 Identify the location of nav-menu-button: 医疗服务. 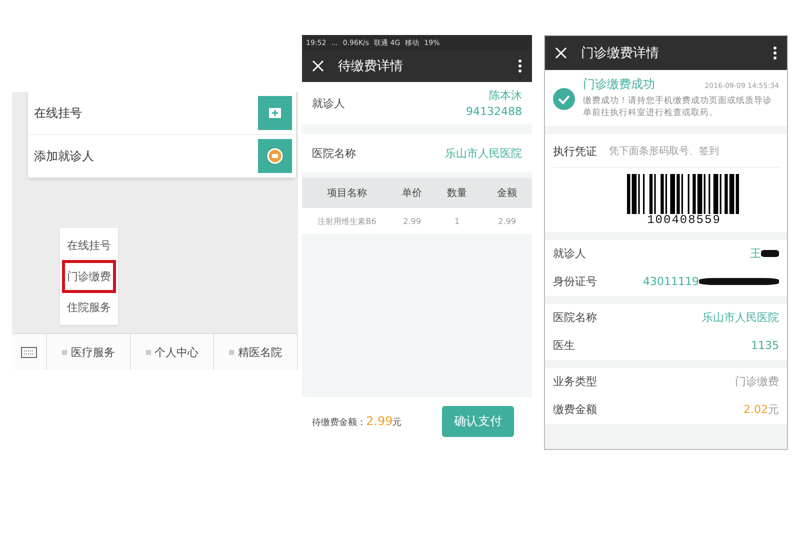
(89, 352).